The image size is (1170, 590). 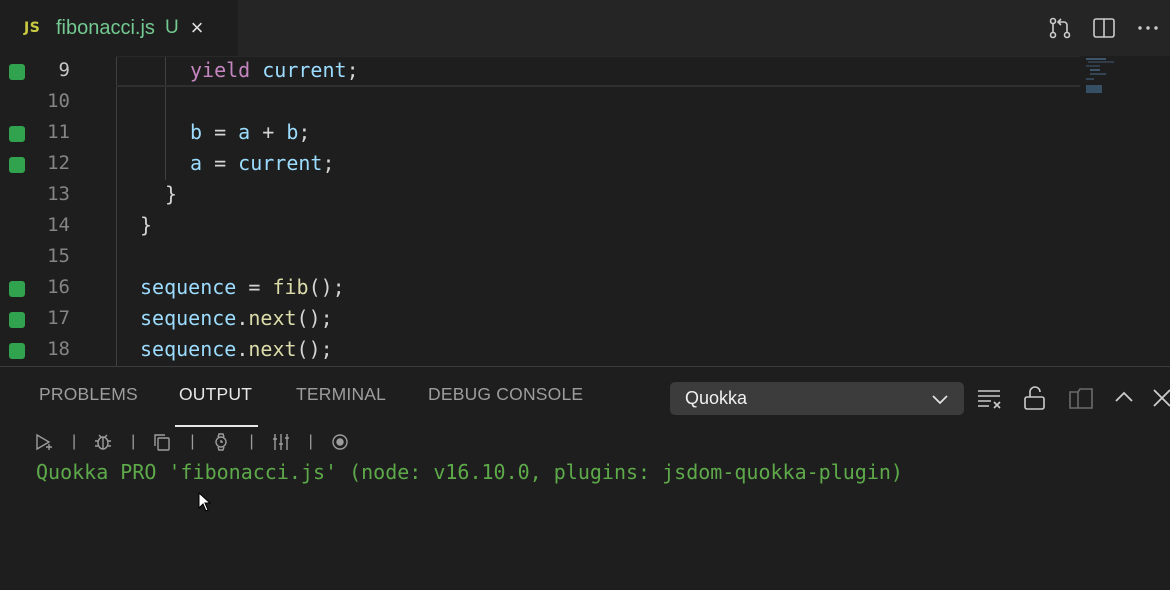 What do you see at coordinates (1060, 28) in the screenshot?
I see `open-changes-icon` at bounding box center [1060, 28].